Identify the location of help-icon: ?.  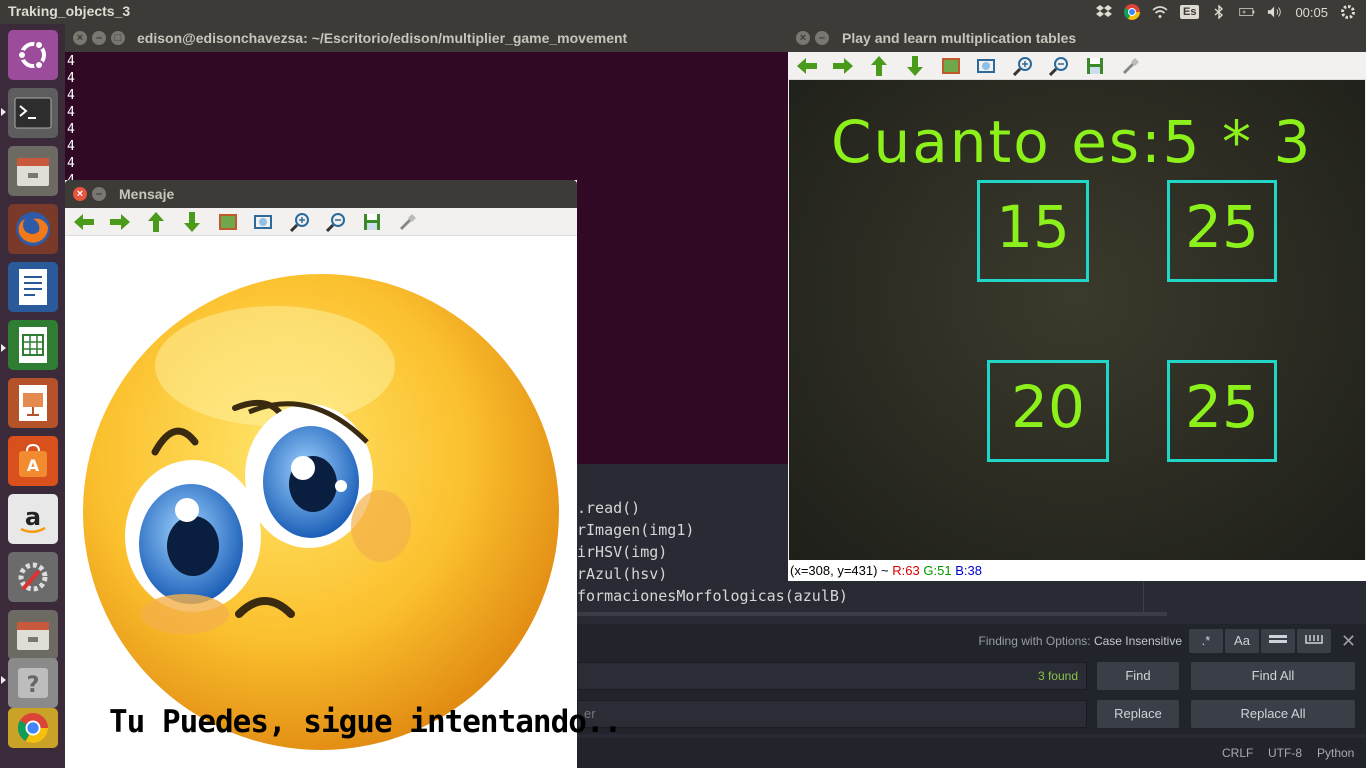
(33, 683).